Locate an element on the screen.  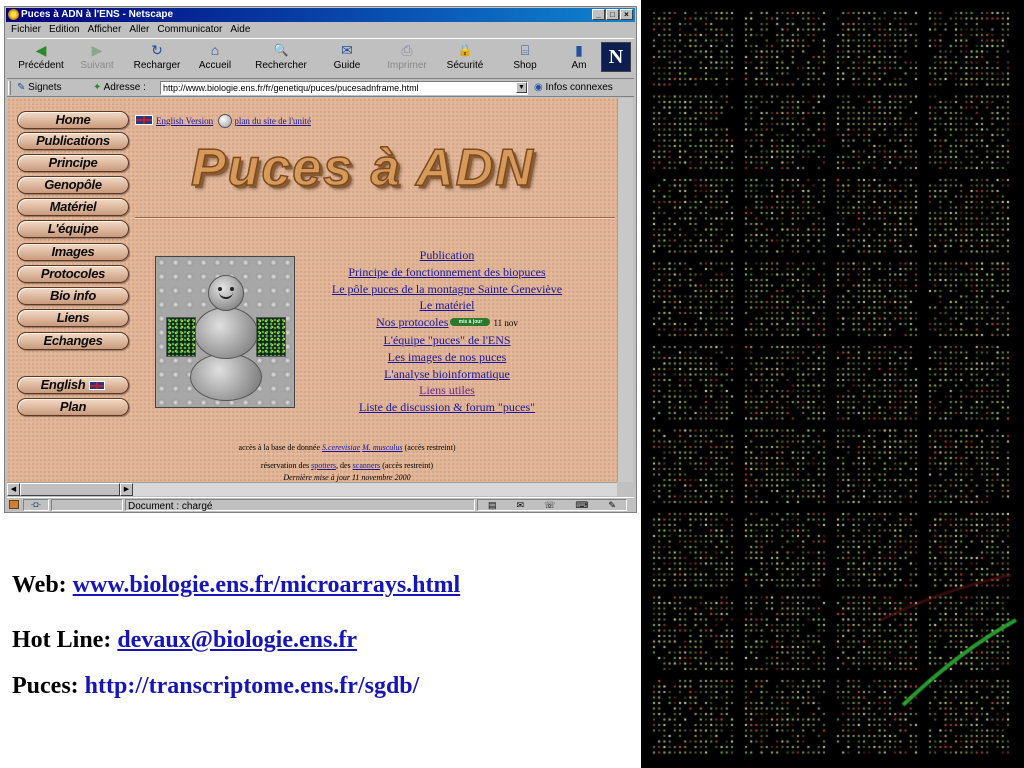
search-button: 🔍 Rechercher is located at coordinates (281, 56).